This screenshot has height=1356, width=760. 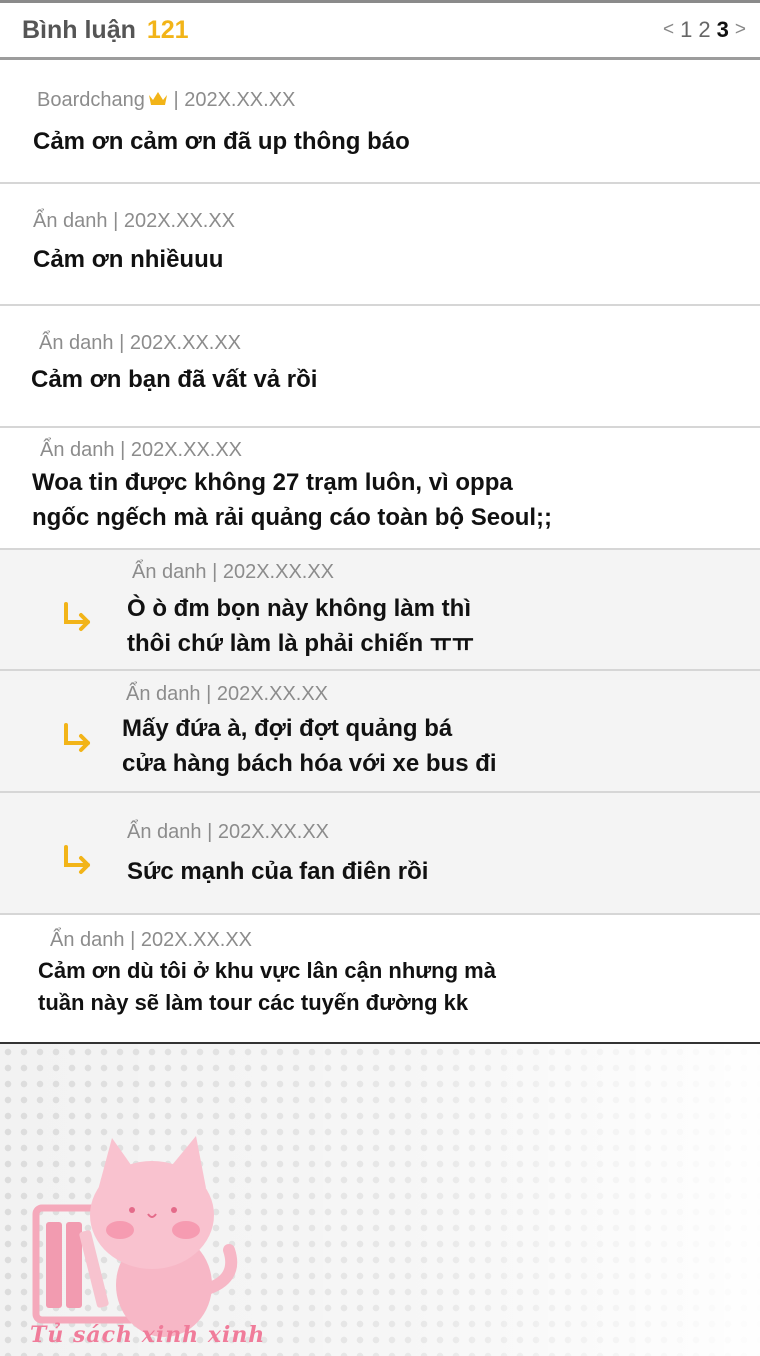 I want to click on page-1-link: 1, so click(x=686, y=30).